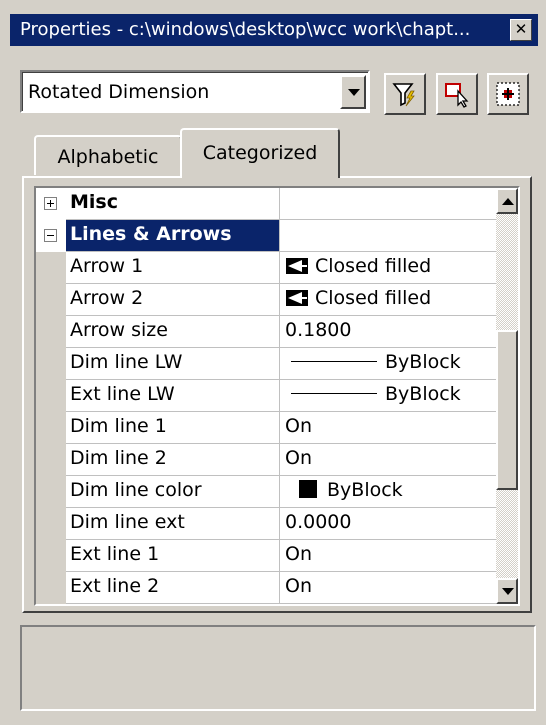  I want to click on quick-select-button, so click(405, 94).